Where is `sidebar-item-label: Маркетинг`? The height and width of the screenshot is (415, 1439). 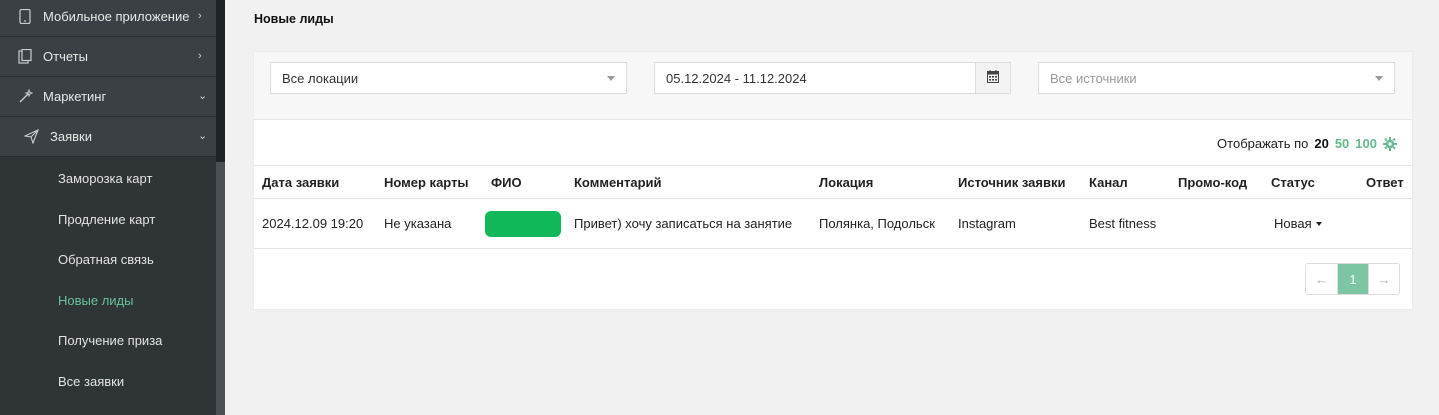 sidebar-item-label: Маркетинг is located at coordinates (75, 96).